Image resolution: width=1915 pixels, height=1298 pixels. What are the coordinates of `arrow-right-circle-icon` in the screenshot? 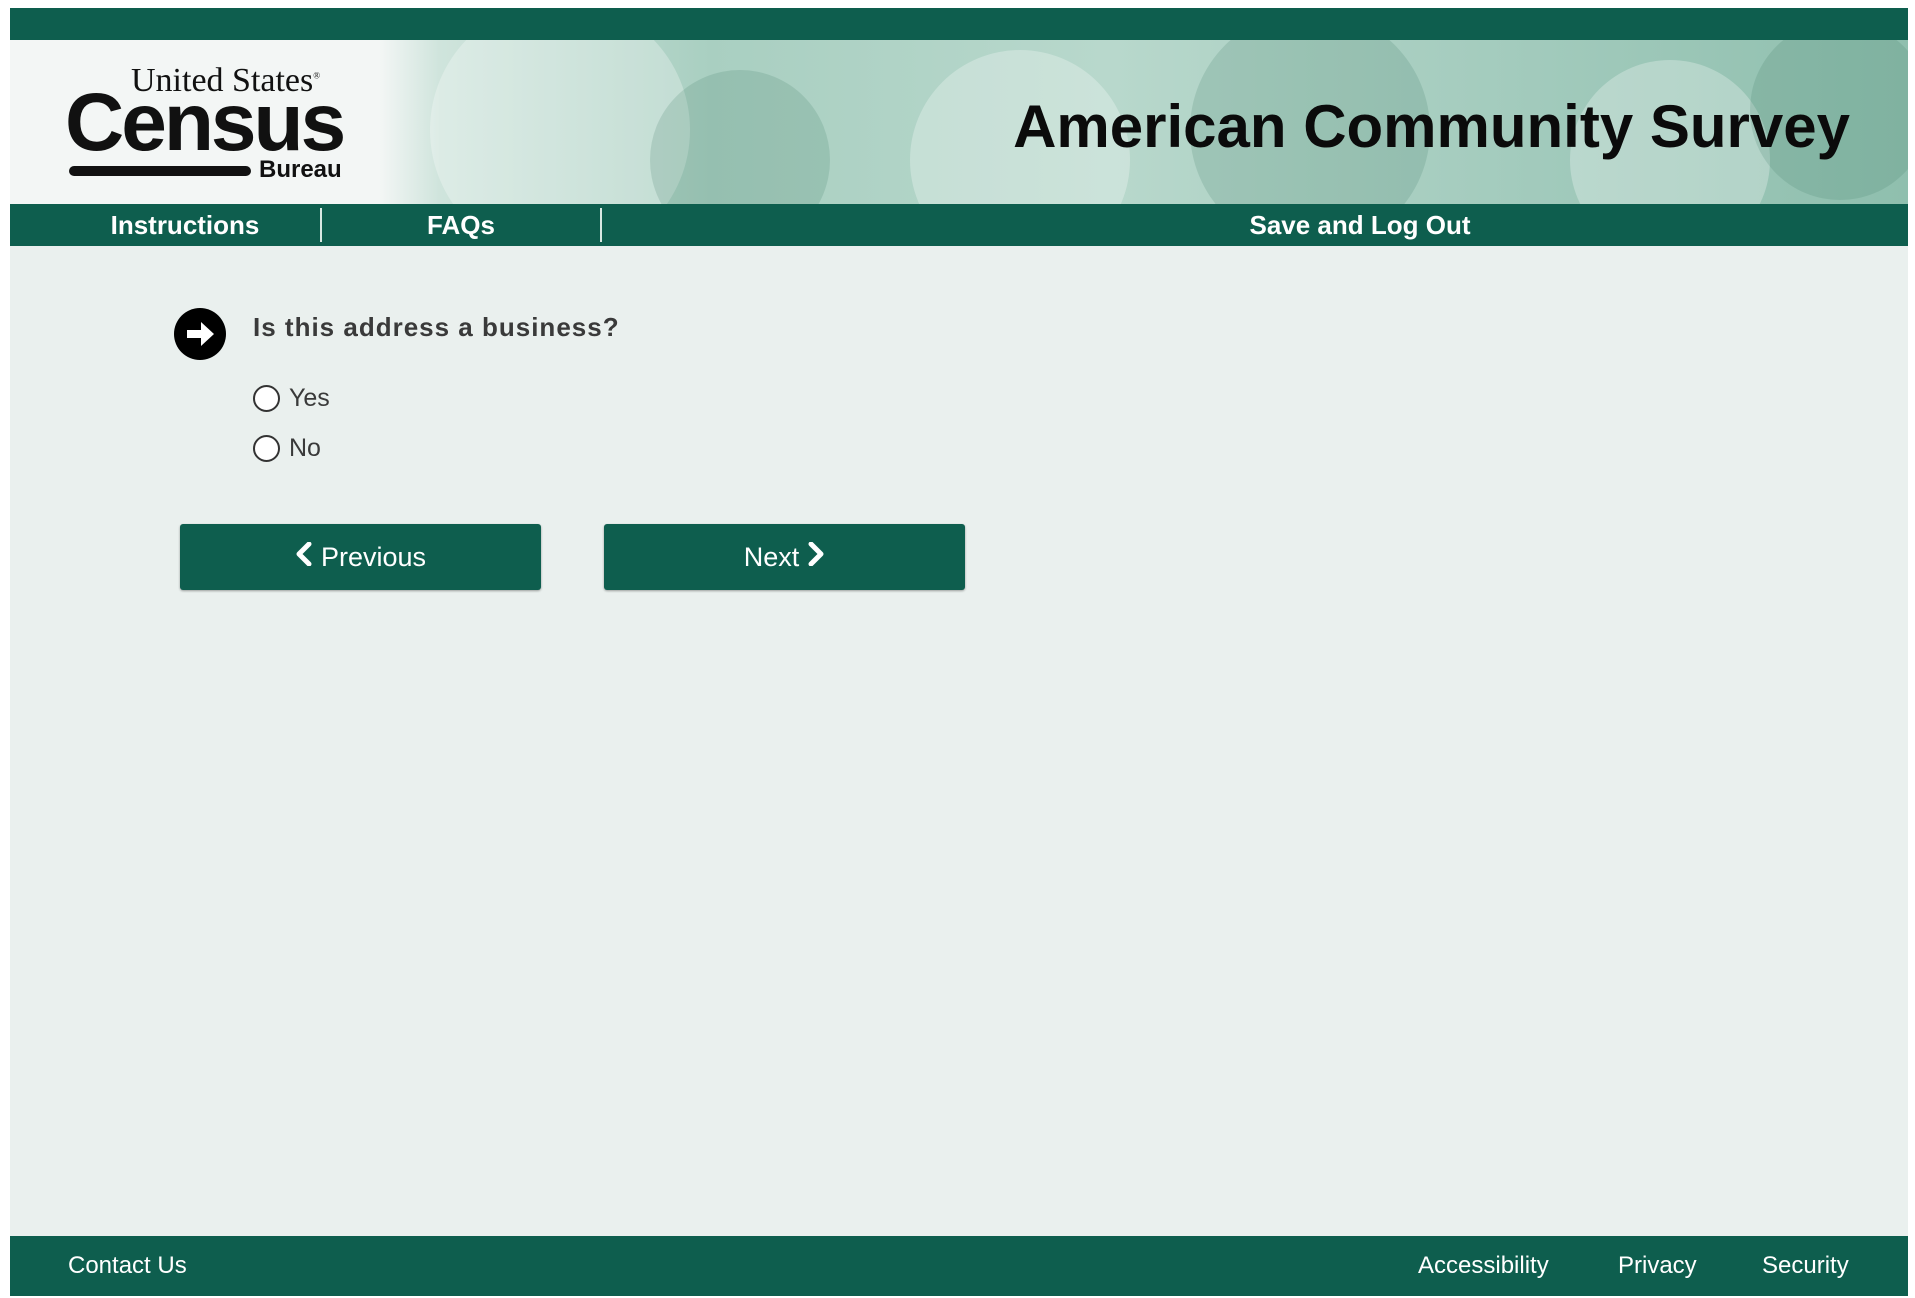 It's located at (200, 334).